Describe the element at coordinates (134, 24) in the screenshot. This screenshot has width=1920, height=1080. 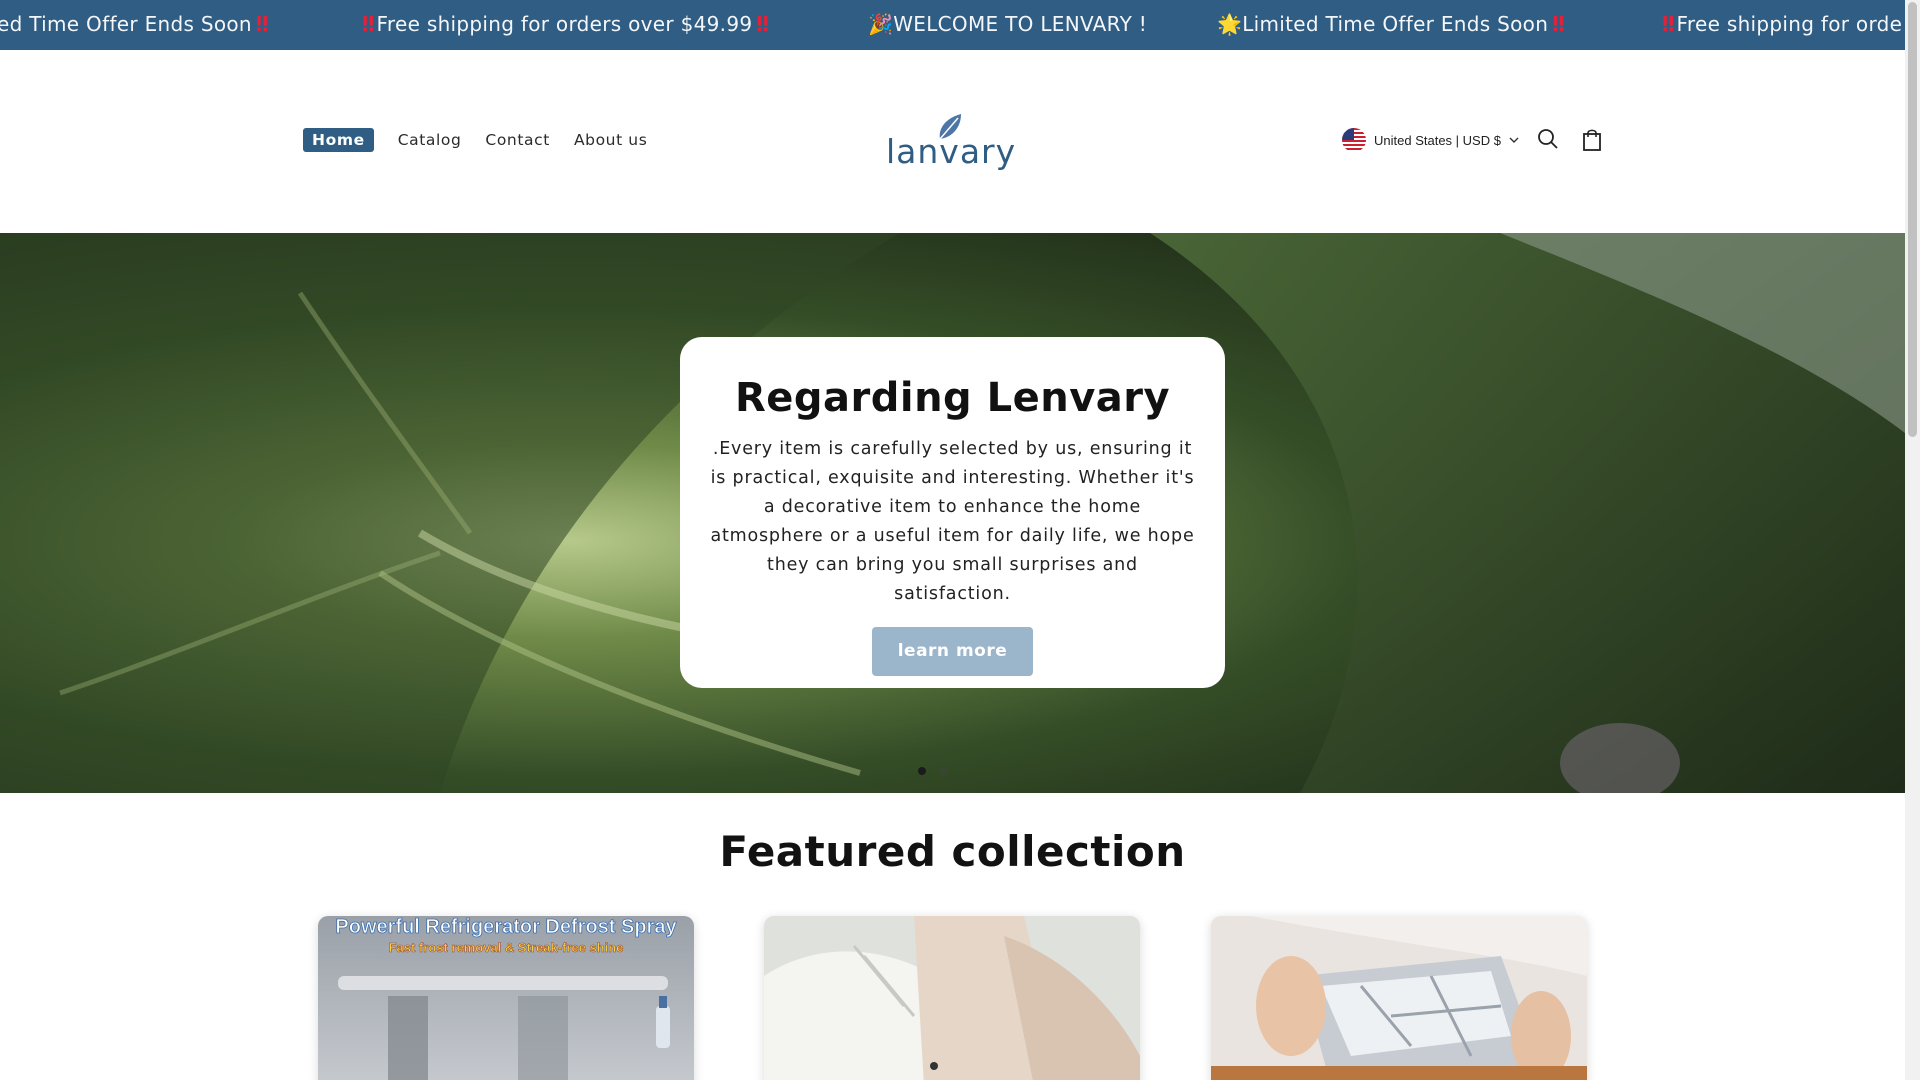
I see `announcement-item: ed Time Offer Ends Soon ‼` at that location.